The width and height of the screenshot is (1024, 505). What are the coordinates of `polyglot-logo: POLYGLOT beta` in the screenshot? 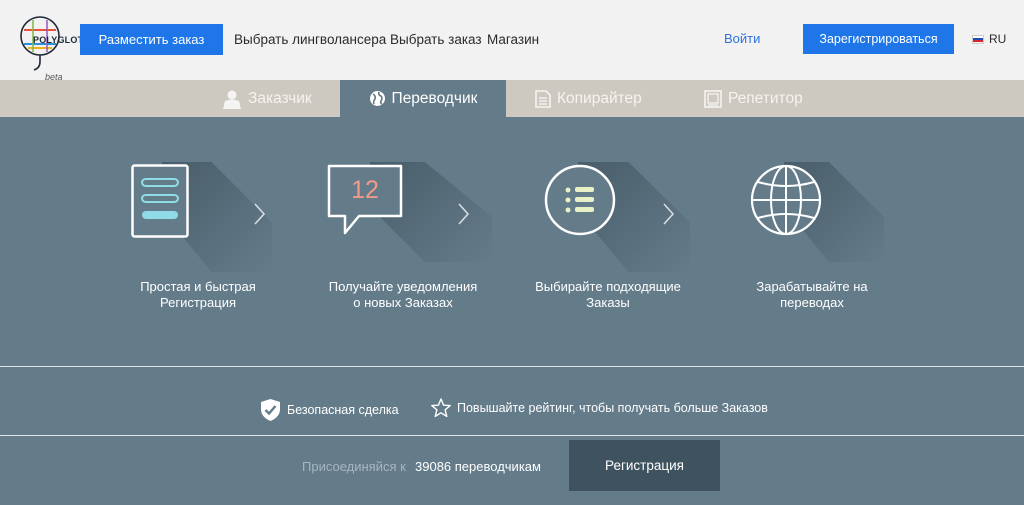 It's located at (48, 45).